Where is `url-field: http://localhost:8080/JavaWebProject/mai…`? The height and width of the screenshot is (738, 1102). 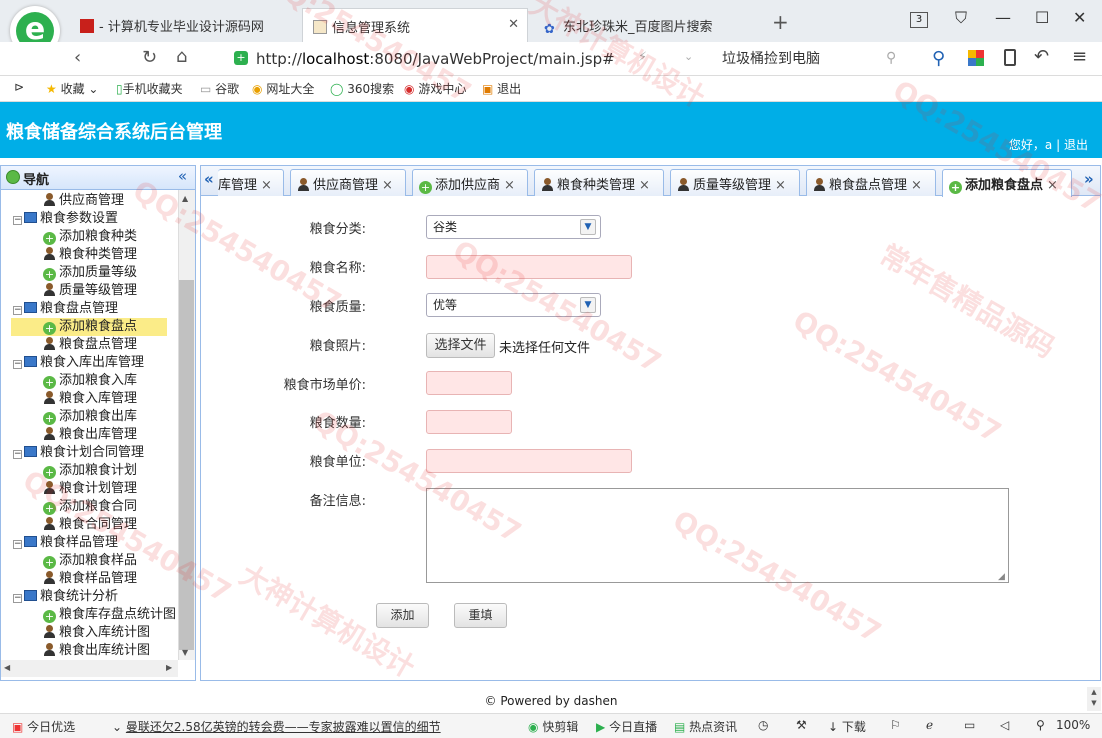 url-field: http://localhost:8080/JavaWebProject/mai… is located at coordinates (496, 59).